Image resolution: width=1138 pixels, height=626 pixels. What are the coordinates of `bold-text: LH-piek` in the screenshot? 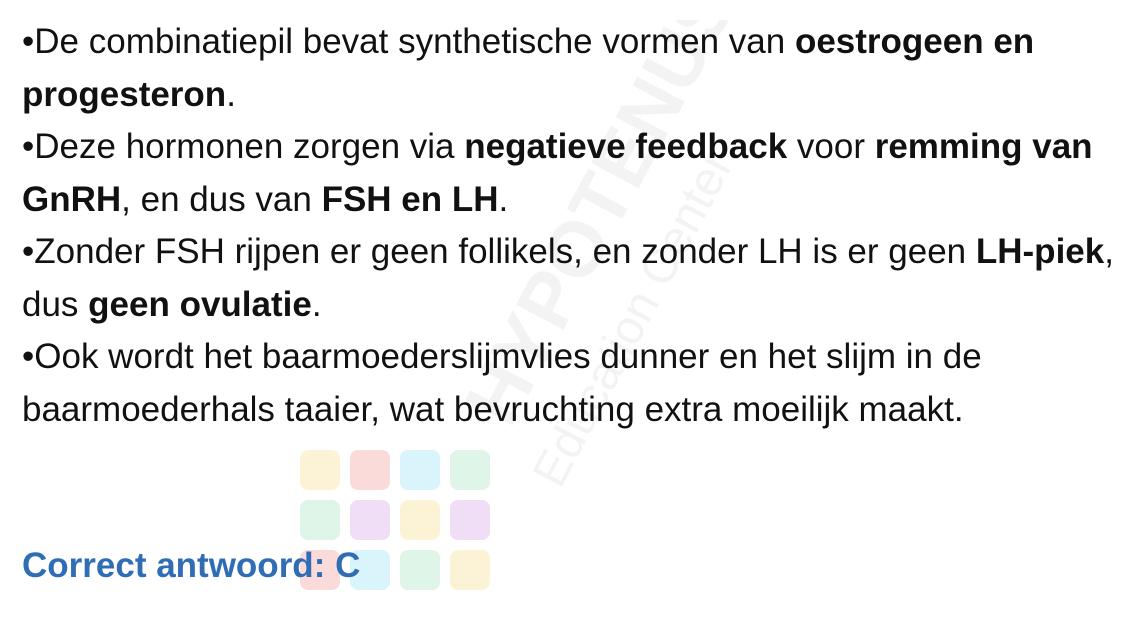 It's located at (1040, 251).